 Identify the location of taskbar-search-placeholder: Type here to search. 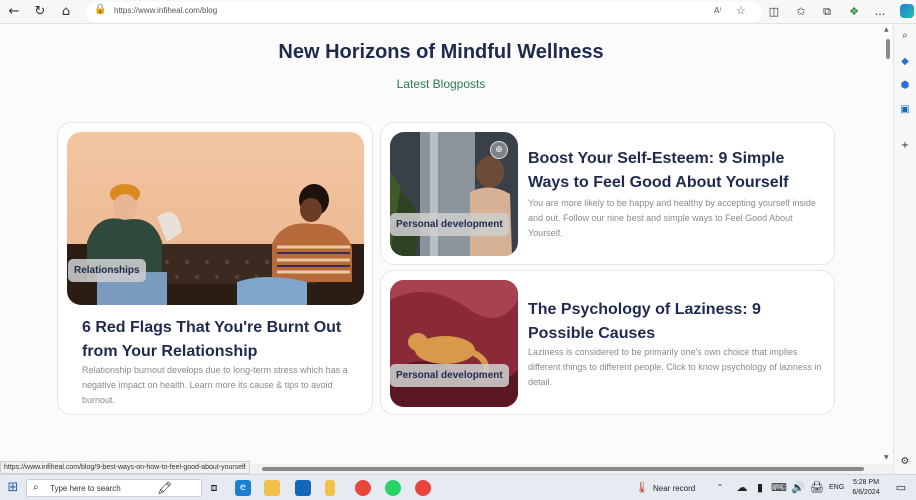
(85, 488).